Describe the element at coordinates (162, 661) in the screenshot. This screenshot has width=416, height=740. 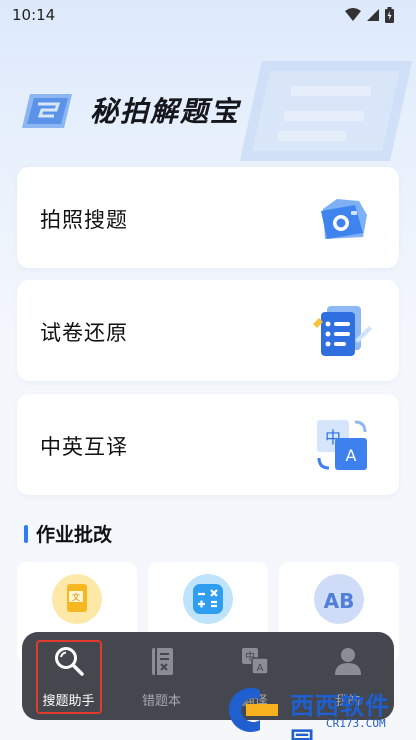
I see `notebook-icon` at that location.